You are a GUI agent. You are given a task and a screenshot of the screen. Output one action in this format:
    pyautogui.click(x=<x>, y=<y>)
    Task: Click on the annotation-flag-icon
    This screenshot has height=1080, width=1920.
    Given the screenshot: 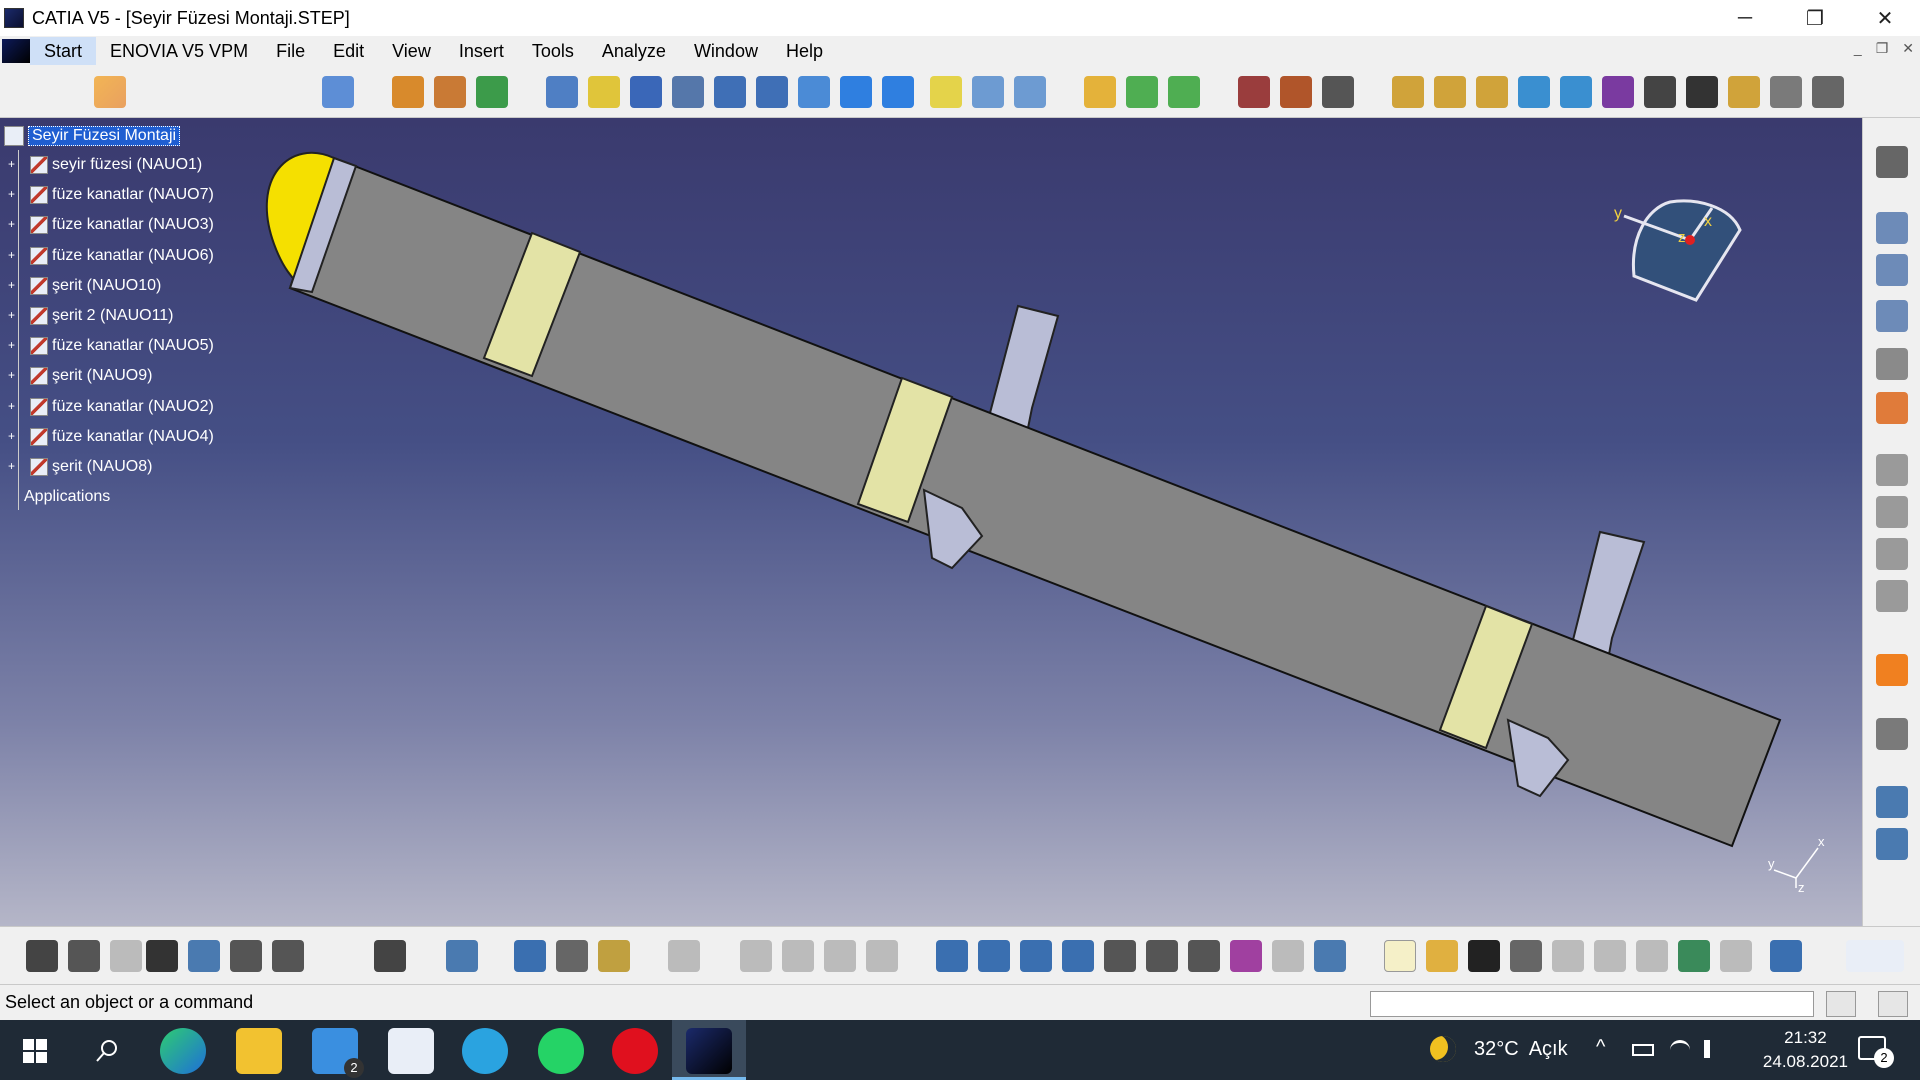 What is the action you would take?
    pyautogui.click(x=1744, y=92)
    